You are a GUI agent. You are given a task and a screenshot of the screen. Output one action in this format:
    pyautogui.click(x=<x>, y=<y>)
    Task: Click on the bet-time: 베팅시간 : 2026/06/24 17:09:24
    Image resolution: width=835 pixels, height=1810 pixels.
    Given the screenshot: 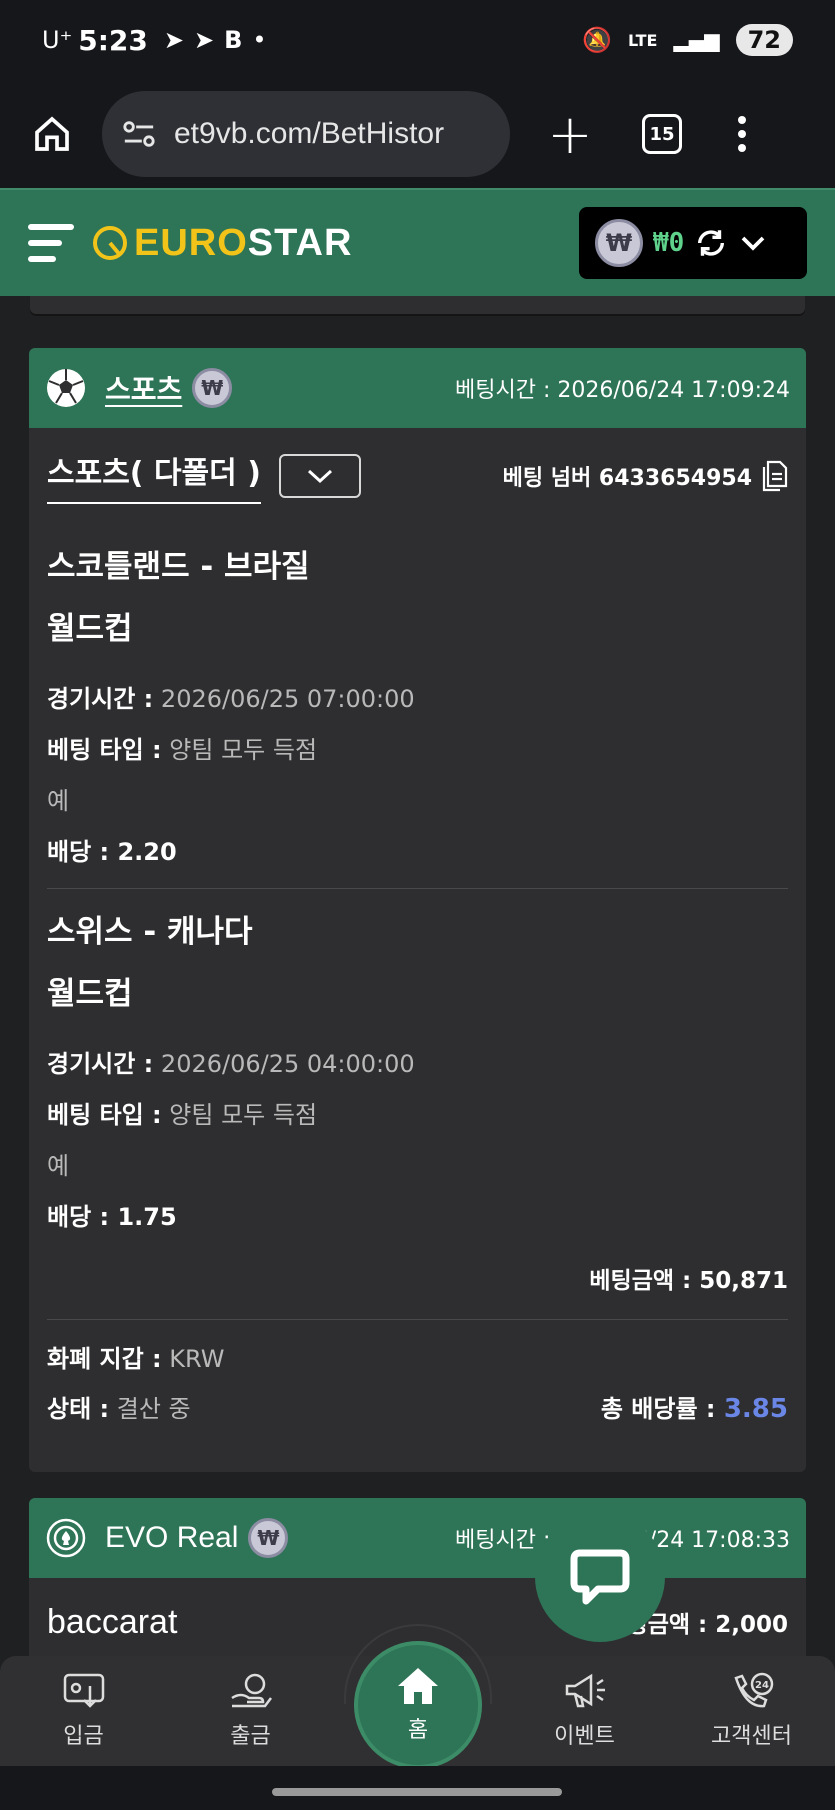 What is the action you would take?
    pyautogui.click(x=622, y=390)
    